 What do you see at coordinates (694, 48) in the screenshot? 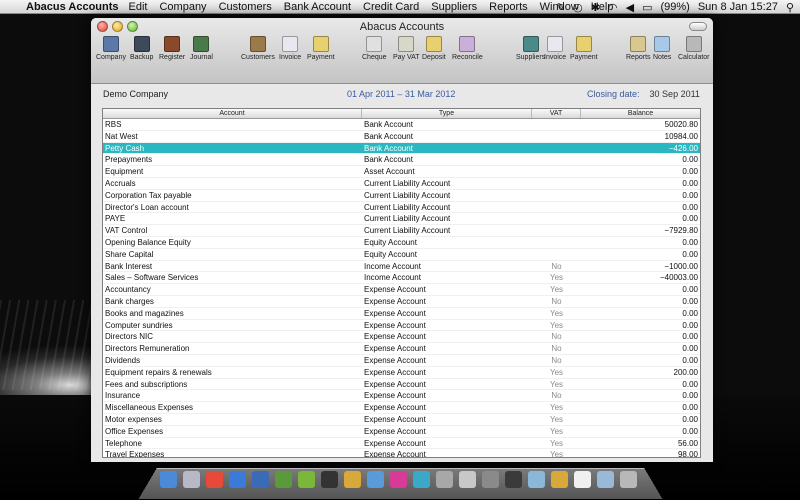
I see `toolbar-calculator-button: Calculator` at bounding box center [694, 48].